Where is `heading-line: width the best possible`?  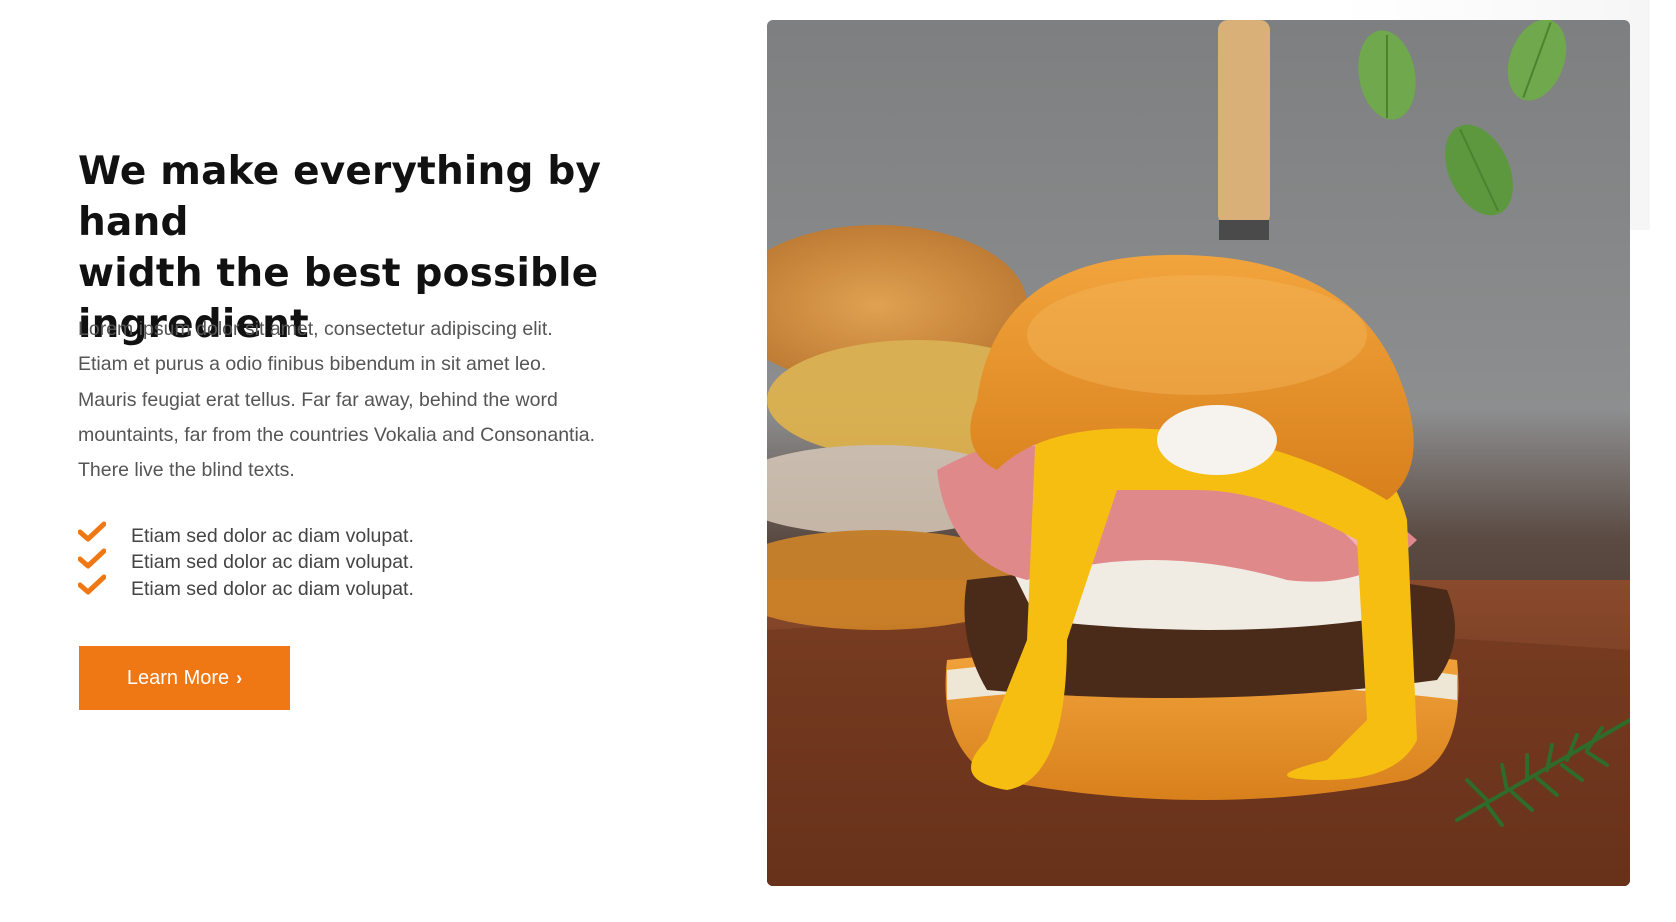 heading-line: width the best possible is located at coordinates (338, 273).